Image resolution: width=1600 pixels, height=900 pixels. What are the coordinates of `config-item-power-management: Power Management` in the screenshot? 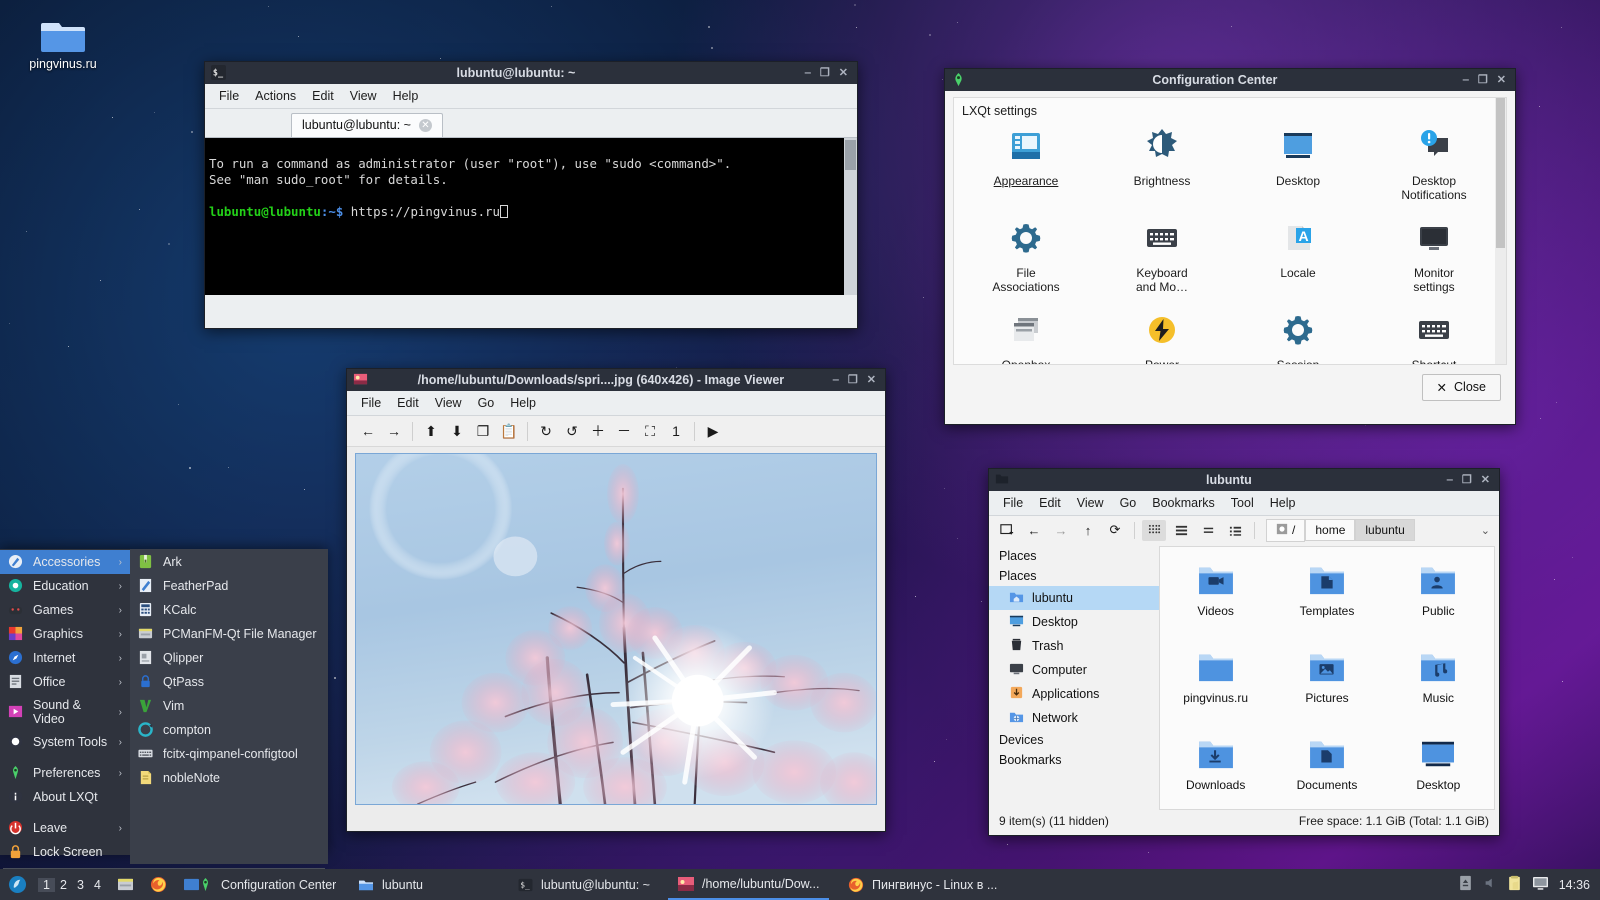 It's located at (1162, 335).